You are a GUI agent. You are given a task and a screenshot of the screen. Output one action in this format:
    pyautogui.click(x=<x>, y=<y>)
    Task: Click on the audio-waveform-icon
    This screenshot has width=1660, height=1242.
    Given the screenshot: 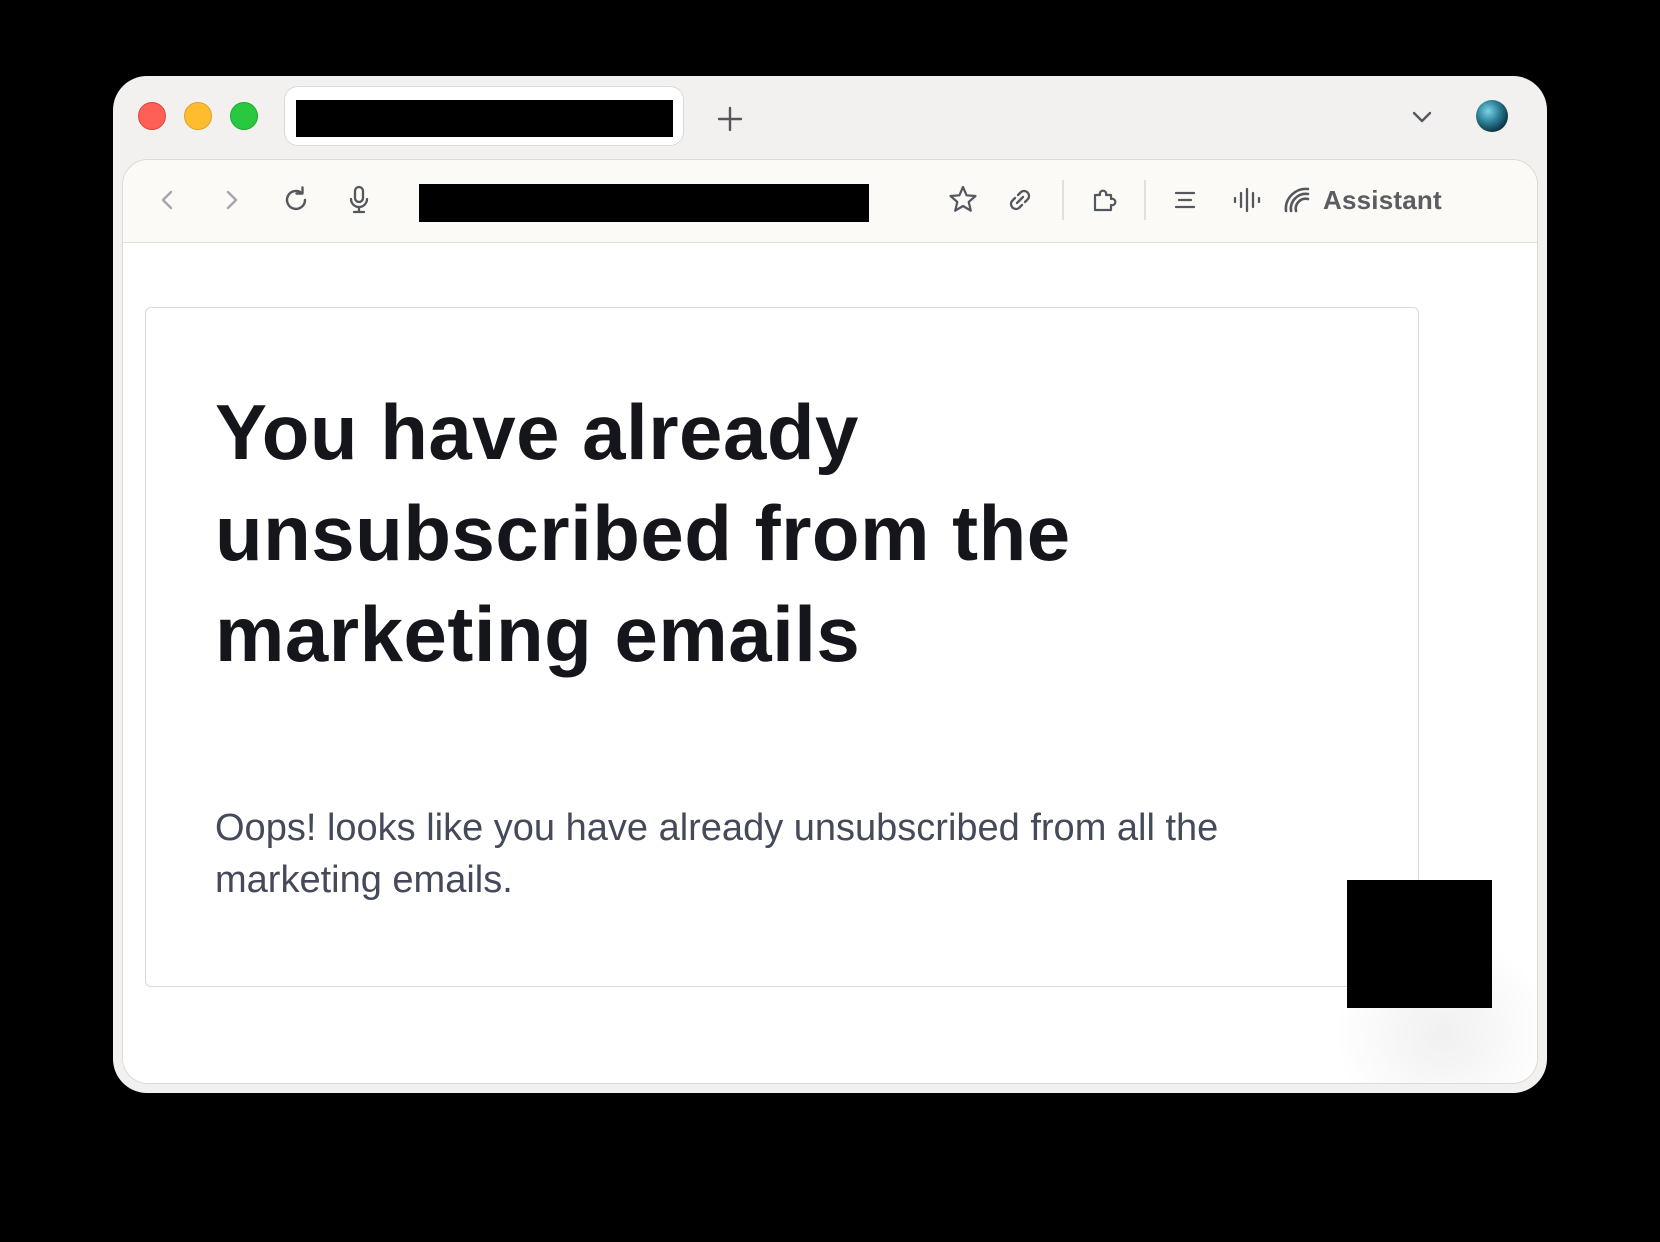 What is the action you would take?
    pyautogui.click(x=1247, y=200)
    